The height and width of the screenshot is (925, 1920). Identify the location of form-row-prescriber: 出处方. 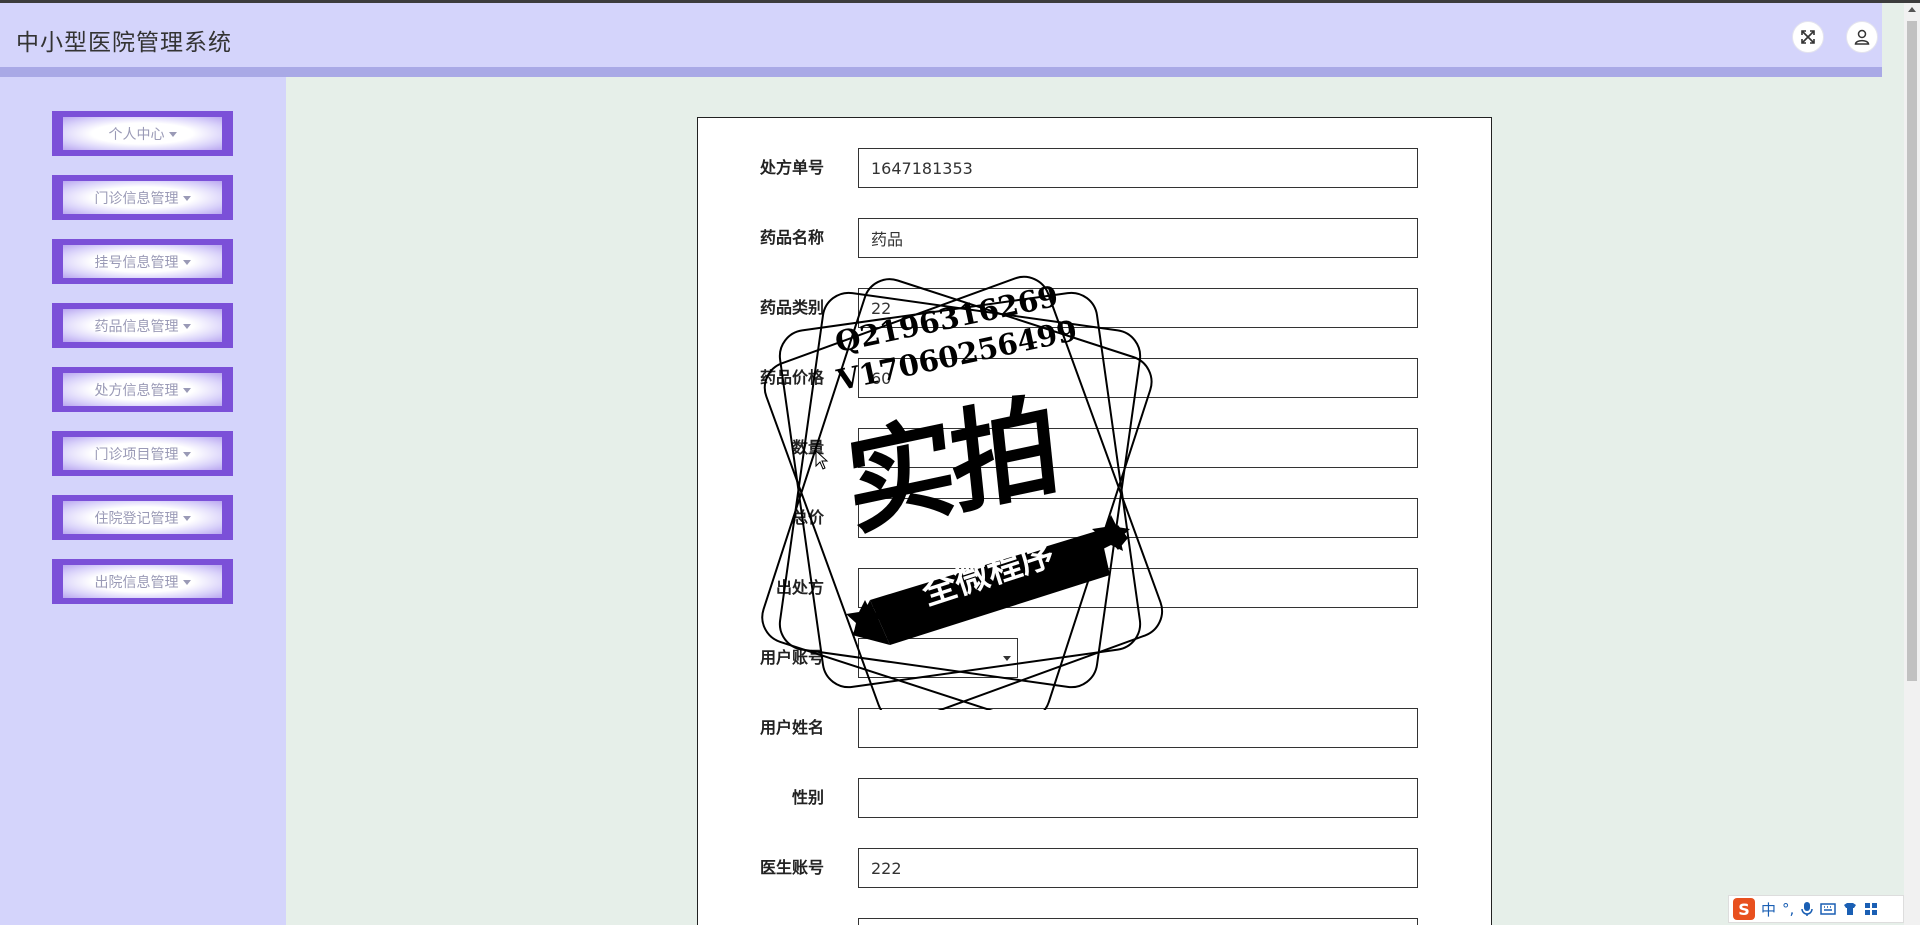
(1095, 588).